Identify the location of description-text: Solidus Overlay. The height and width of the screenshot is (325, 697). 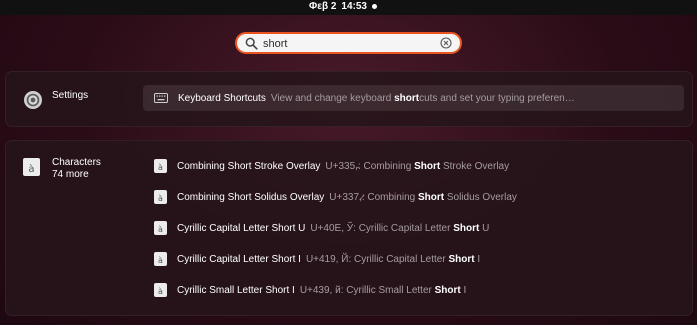
(480, 197).